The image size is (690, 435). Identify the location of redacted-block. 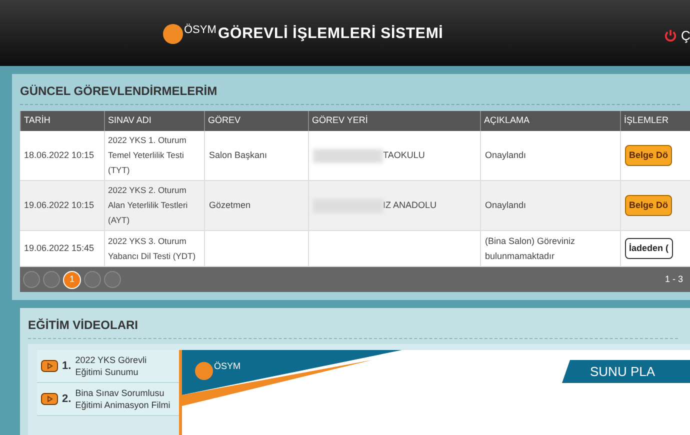
(348, 155).